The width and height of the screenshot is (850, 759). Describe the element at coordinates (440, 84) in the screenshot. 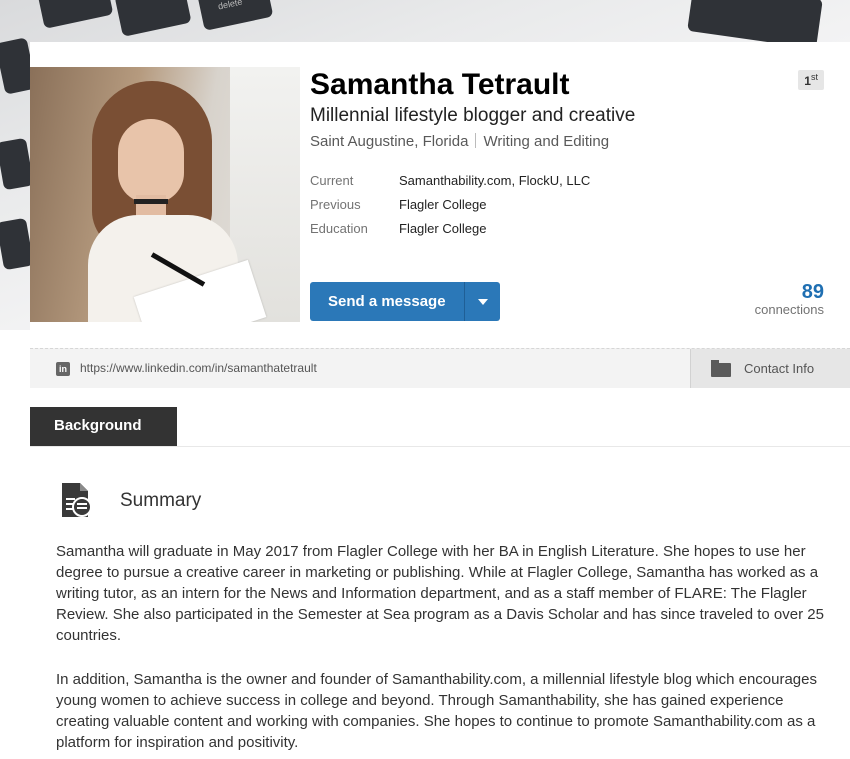

I see `profile-name: Samantha Tetrault` at that location.